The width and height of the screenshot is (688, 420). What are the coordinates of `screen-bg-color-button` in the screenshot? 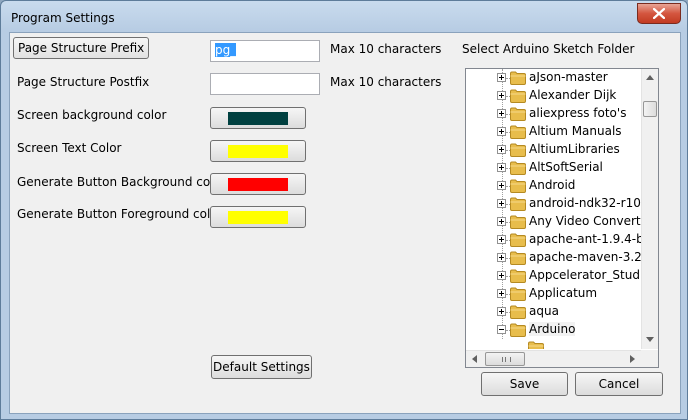 It's located at (258, 118).